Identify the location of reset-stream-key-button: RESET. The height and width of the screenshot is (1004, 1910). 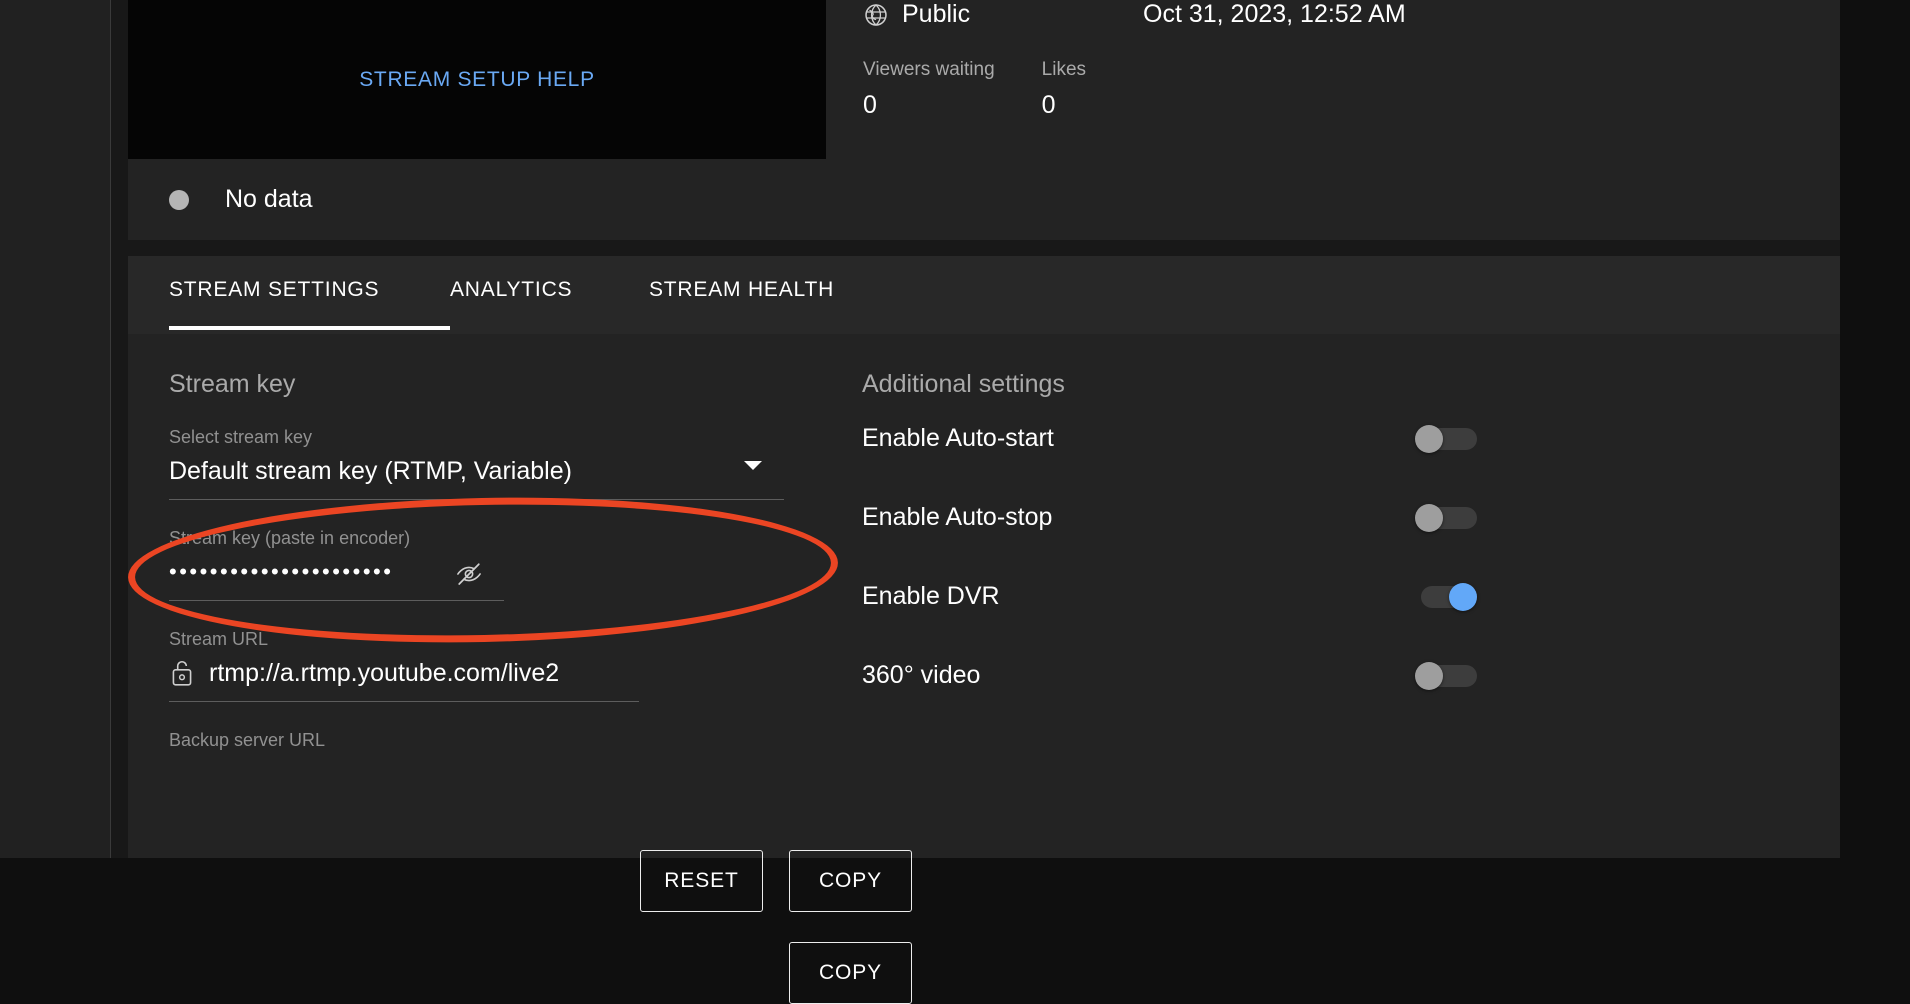
(701, 881).